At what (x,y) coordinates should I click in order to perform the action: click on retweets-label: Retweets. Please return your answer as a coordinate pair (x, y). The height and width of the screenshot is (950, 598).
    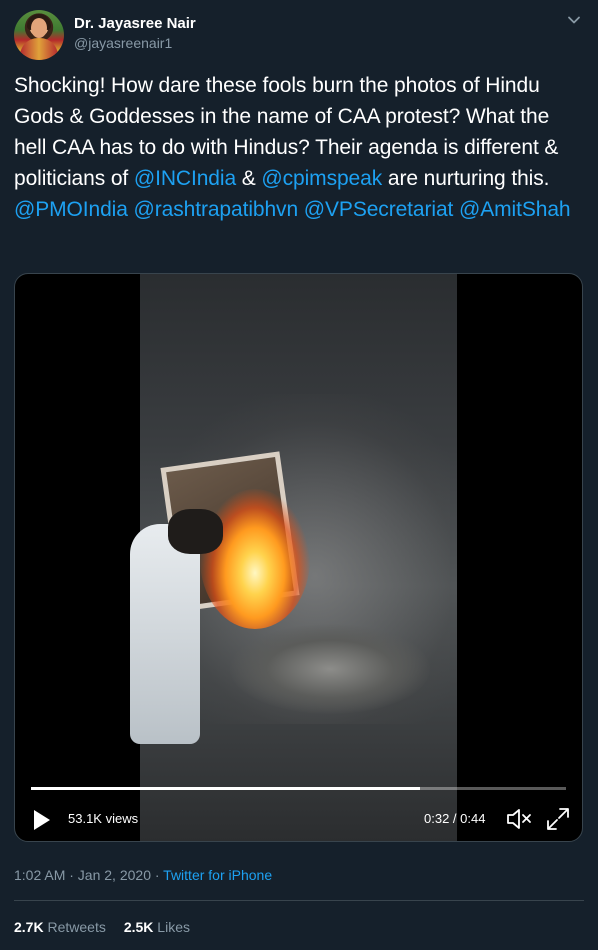
    Looking at the image, I should click on (76, 927).